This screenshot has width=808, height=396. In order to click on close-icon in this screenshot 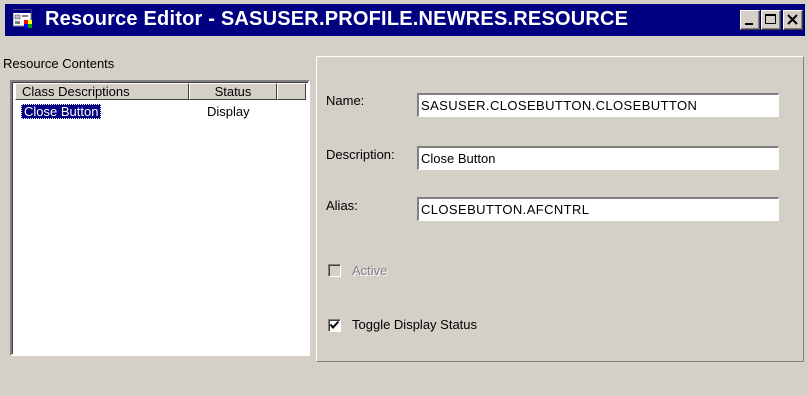, I will do `click(792, 19)`.